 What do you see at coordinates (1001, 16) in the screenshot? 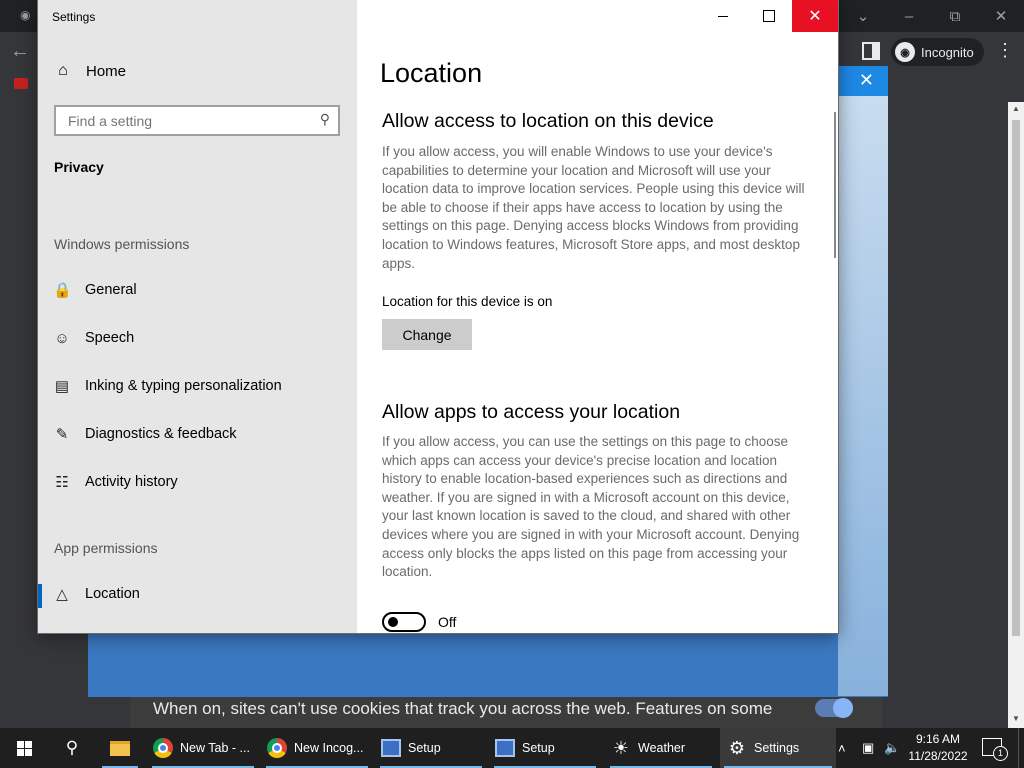
I see `chrome-close-button: ✕` at bounding box center [1001, 16].